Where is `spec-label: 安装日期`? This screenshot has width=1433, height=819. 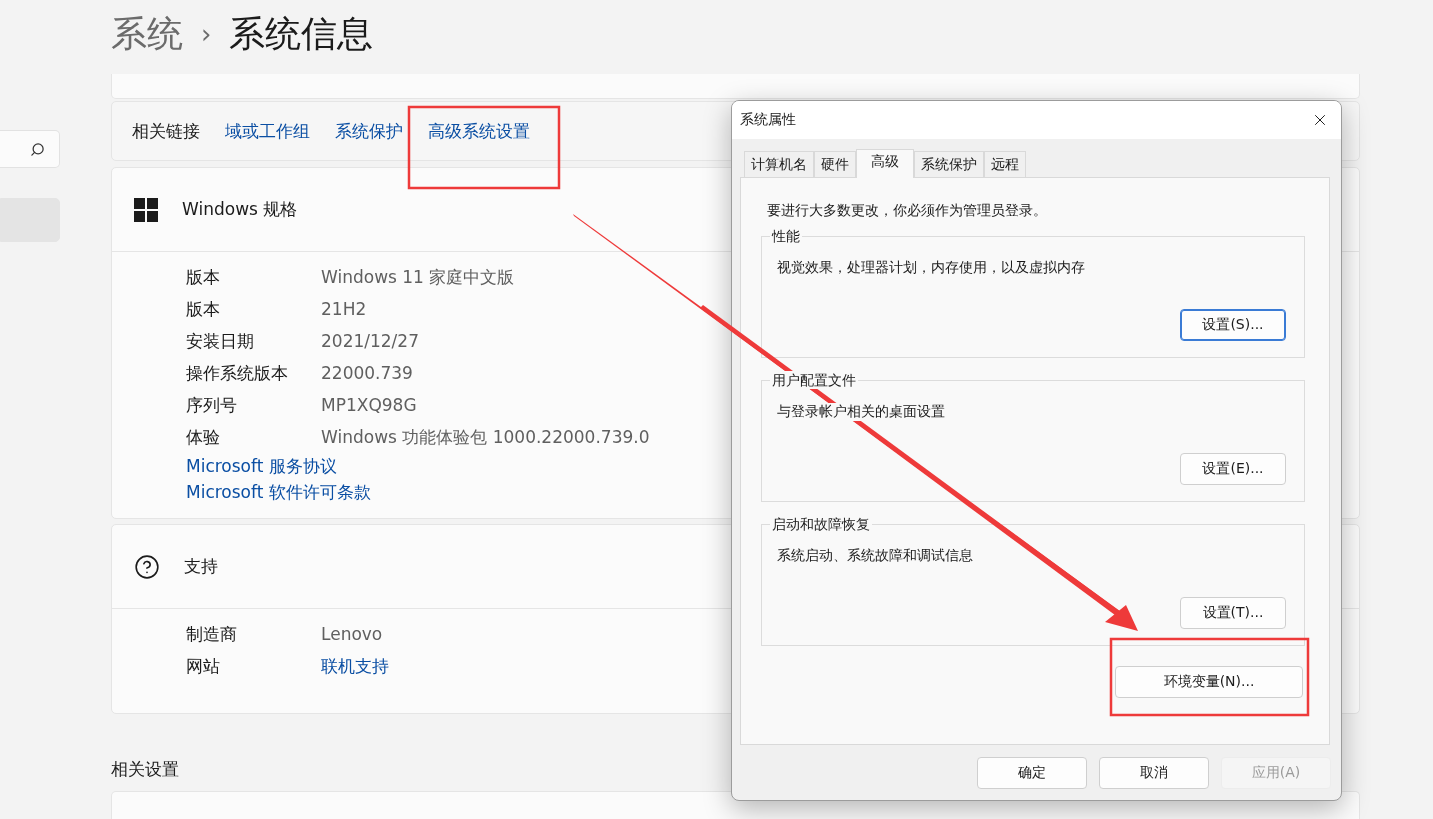
spec-label: 安装日期 is located at coordinates (220, 341).